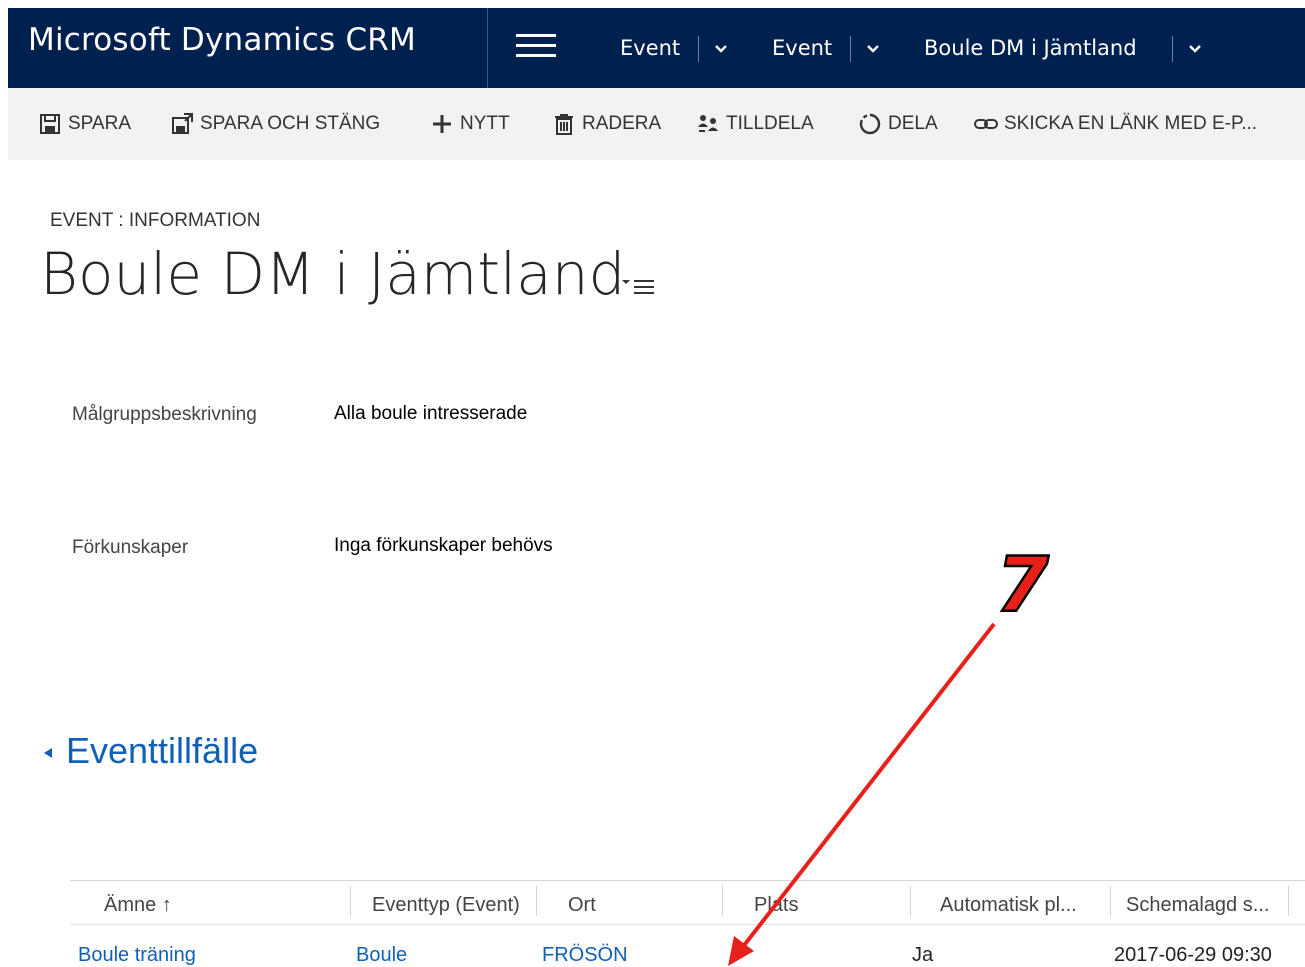 The width and height of the screenshot is (1305, 967). I want to click on annotation-number-text: 7, so click(1022, 585).